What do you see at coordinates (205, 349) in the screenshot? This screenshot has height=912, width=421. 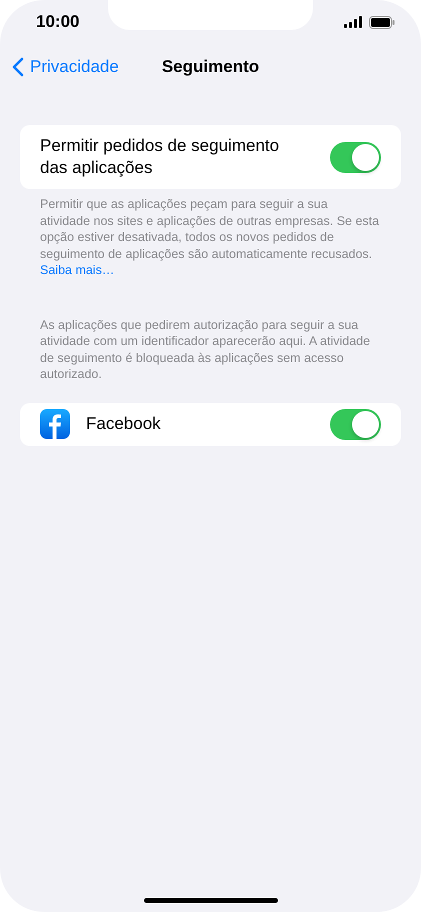 I see `footer-text: As aplicações que pedirem autorização para seguir a sua atividade com um identificador aparecerão aqui. A atividade de seguimento é bloqueada às aplicações sem acesso autorizado.` at bounding box center [205, 349].